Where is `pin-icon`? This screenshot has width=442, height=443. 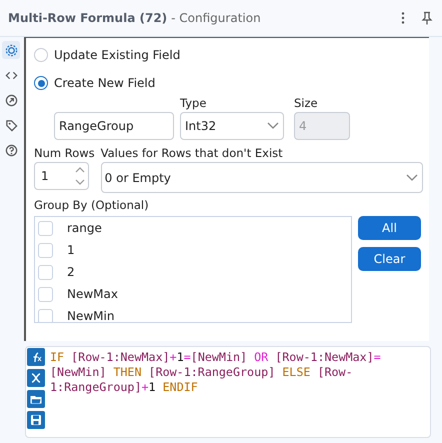 pin-icon is located at coordinates (427, 18).